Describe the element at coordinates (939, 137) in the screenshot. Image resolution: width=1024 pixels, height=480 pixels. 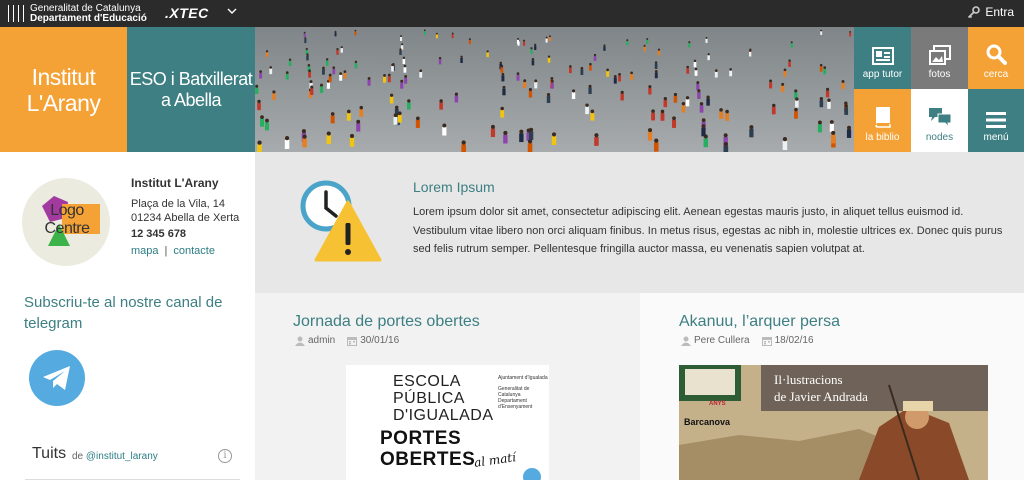
I see `tile-label: nodes` at that location.